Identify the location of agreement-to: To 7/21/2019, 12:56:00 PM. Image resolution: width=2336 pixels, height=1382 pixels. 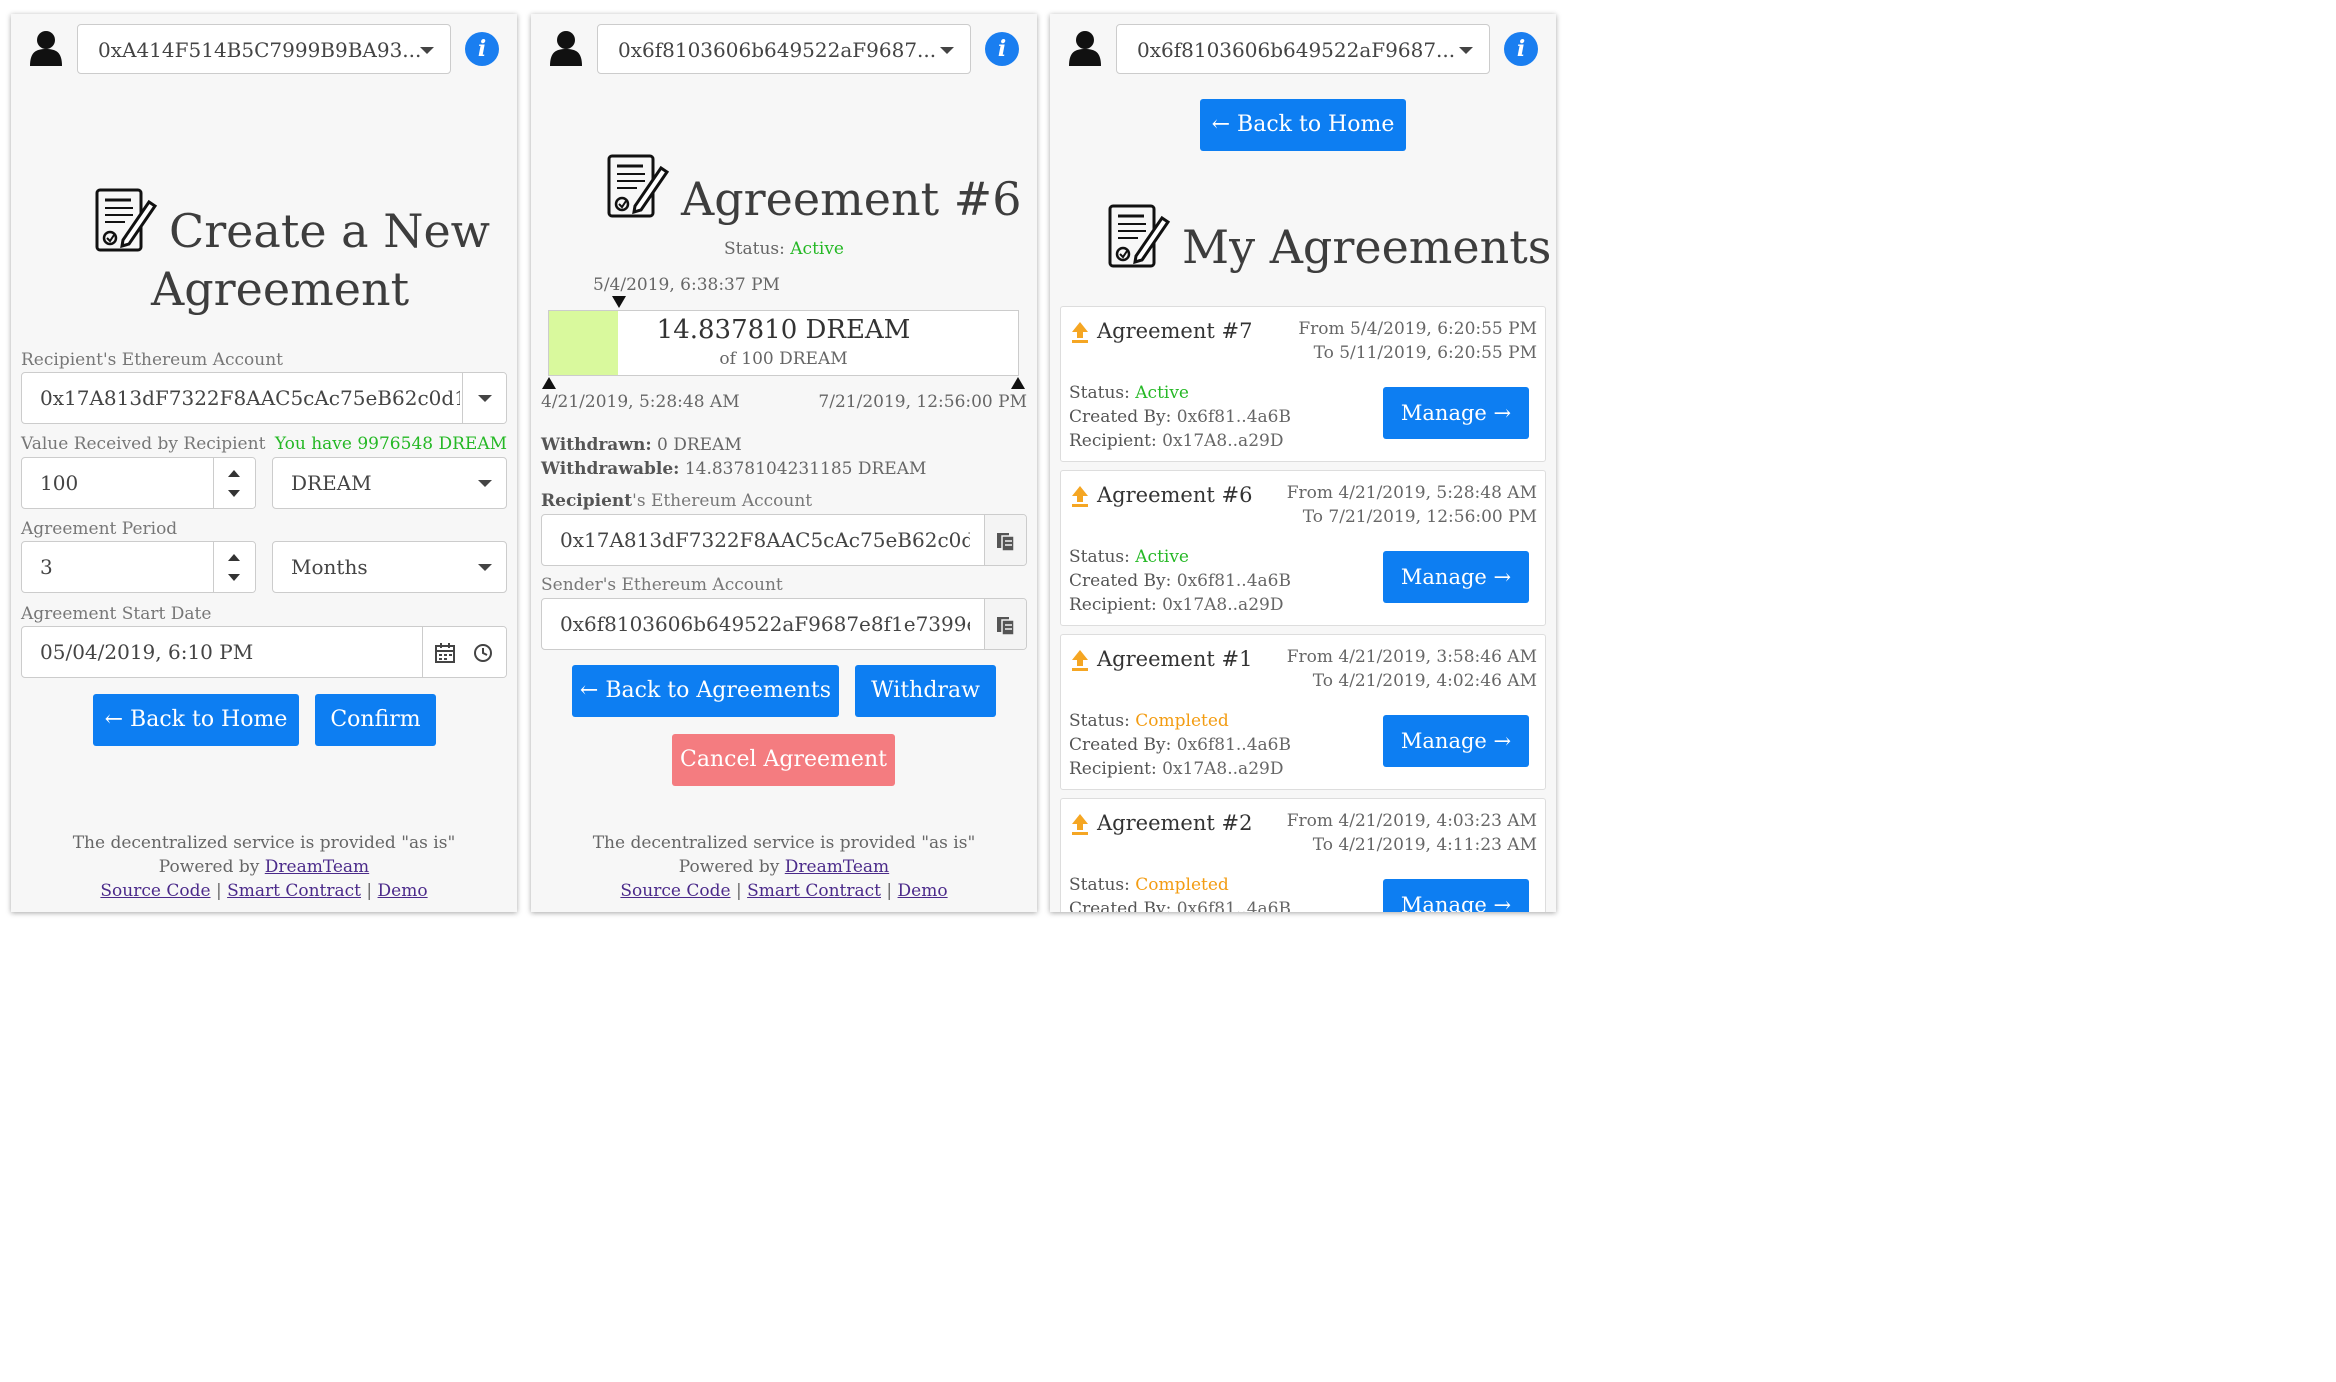
(1419, 517).